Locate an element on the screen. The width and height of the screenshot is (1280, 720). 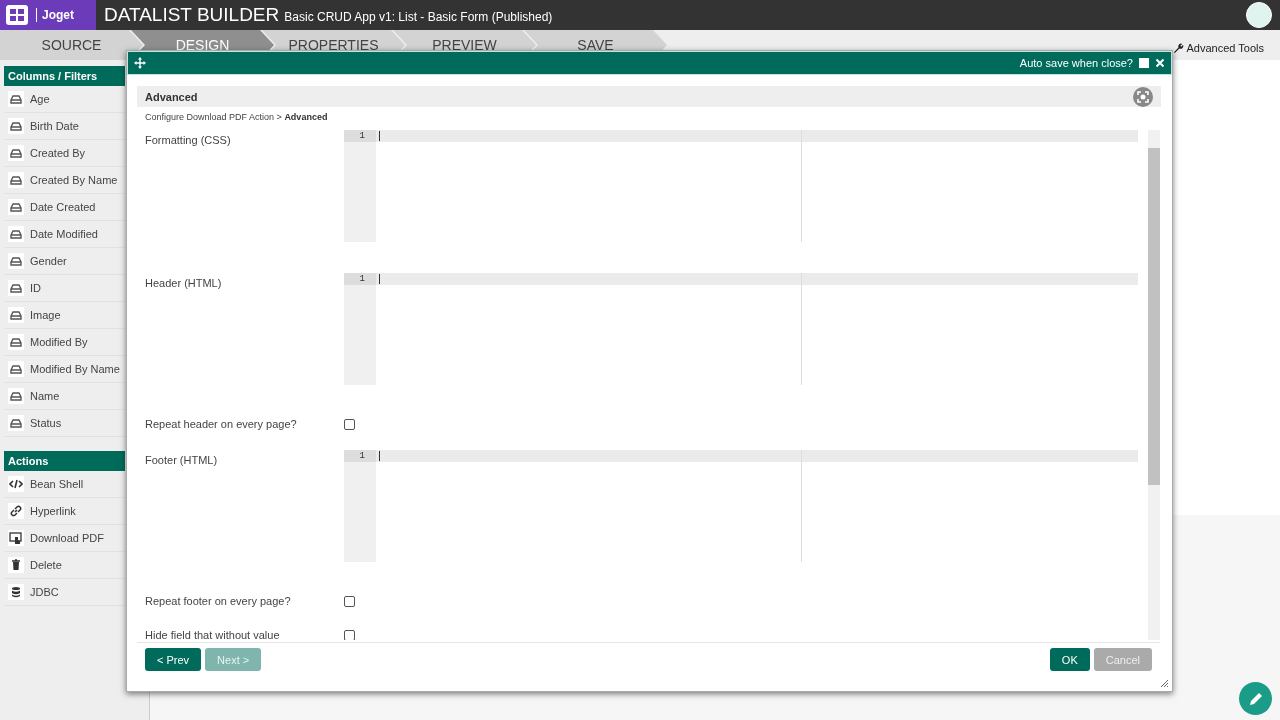
prev-button: < Prev is located at coordinates (173, 659).